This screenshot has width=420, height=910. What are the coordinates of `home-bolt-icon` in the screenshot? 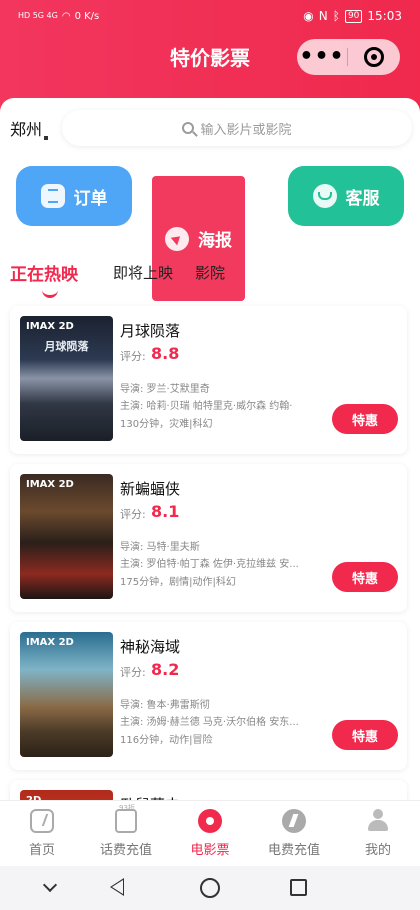 It's located at (42, 821).